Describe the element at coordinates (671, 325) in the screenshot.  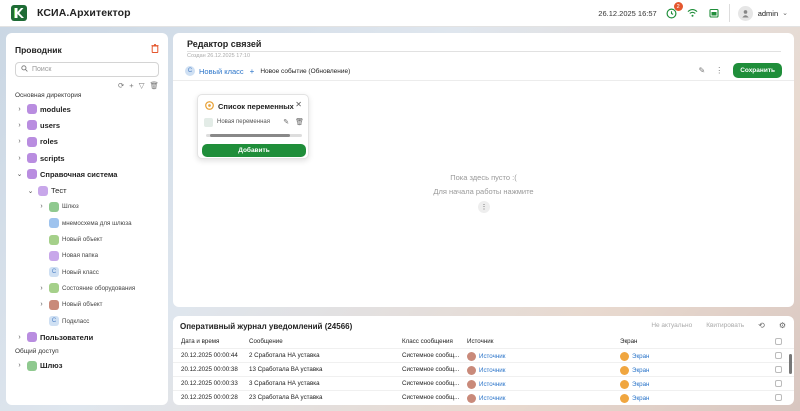
I see `mark-irrelevant-button: Не актуально` at that location.